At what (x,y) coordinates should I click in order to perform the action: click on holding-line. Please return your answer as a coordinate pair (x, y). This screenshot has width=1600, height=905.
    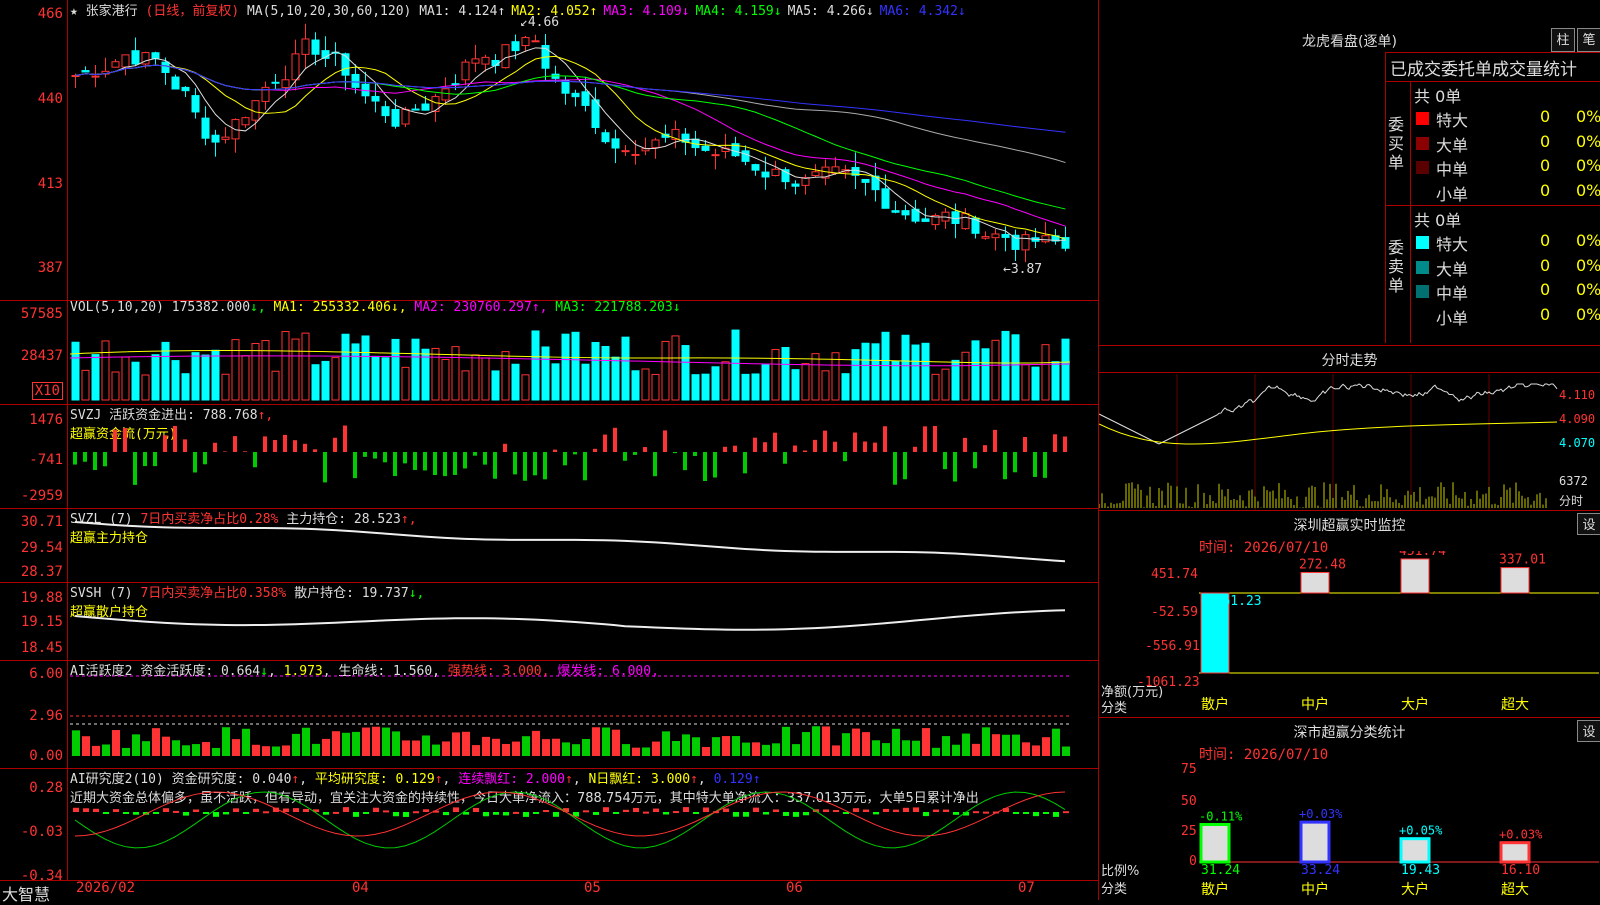
    Looking at the image, I should click on (570, 542).